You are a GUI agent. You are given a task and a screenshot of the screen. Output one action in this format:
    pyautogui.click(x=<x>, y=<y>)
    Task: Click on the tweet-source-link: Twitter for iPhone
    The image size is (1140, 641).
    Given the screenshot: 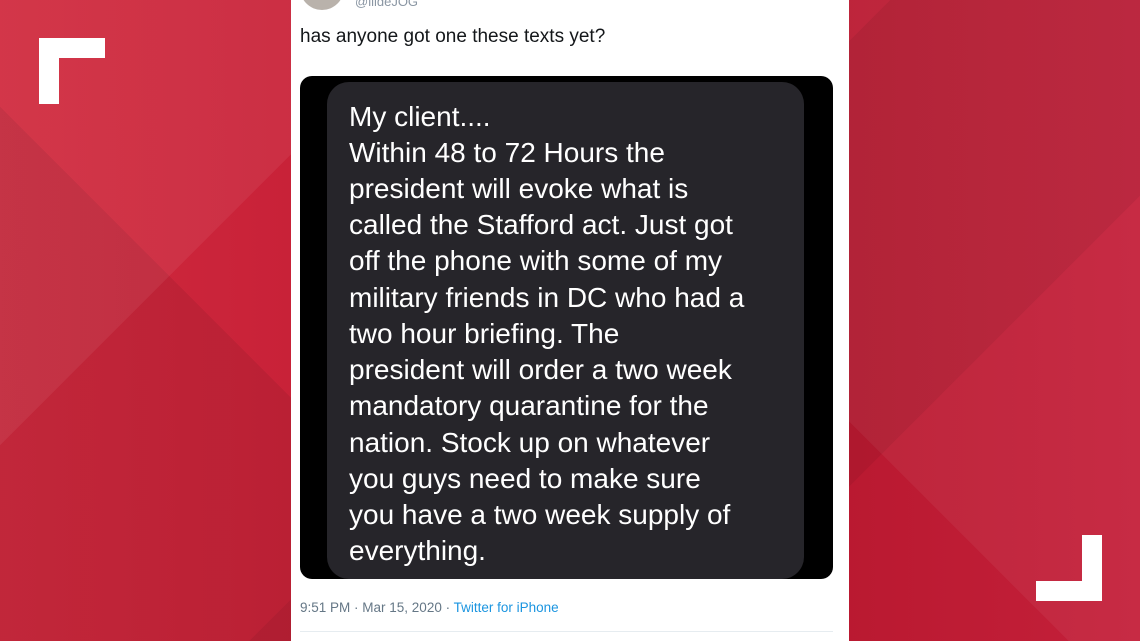 What is the action you would take?
    pyautogui.click(x=506, y=607)
    